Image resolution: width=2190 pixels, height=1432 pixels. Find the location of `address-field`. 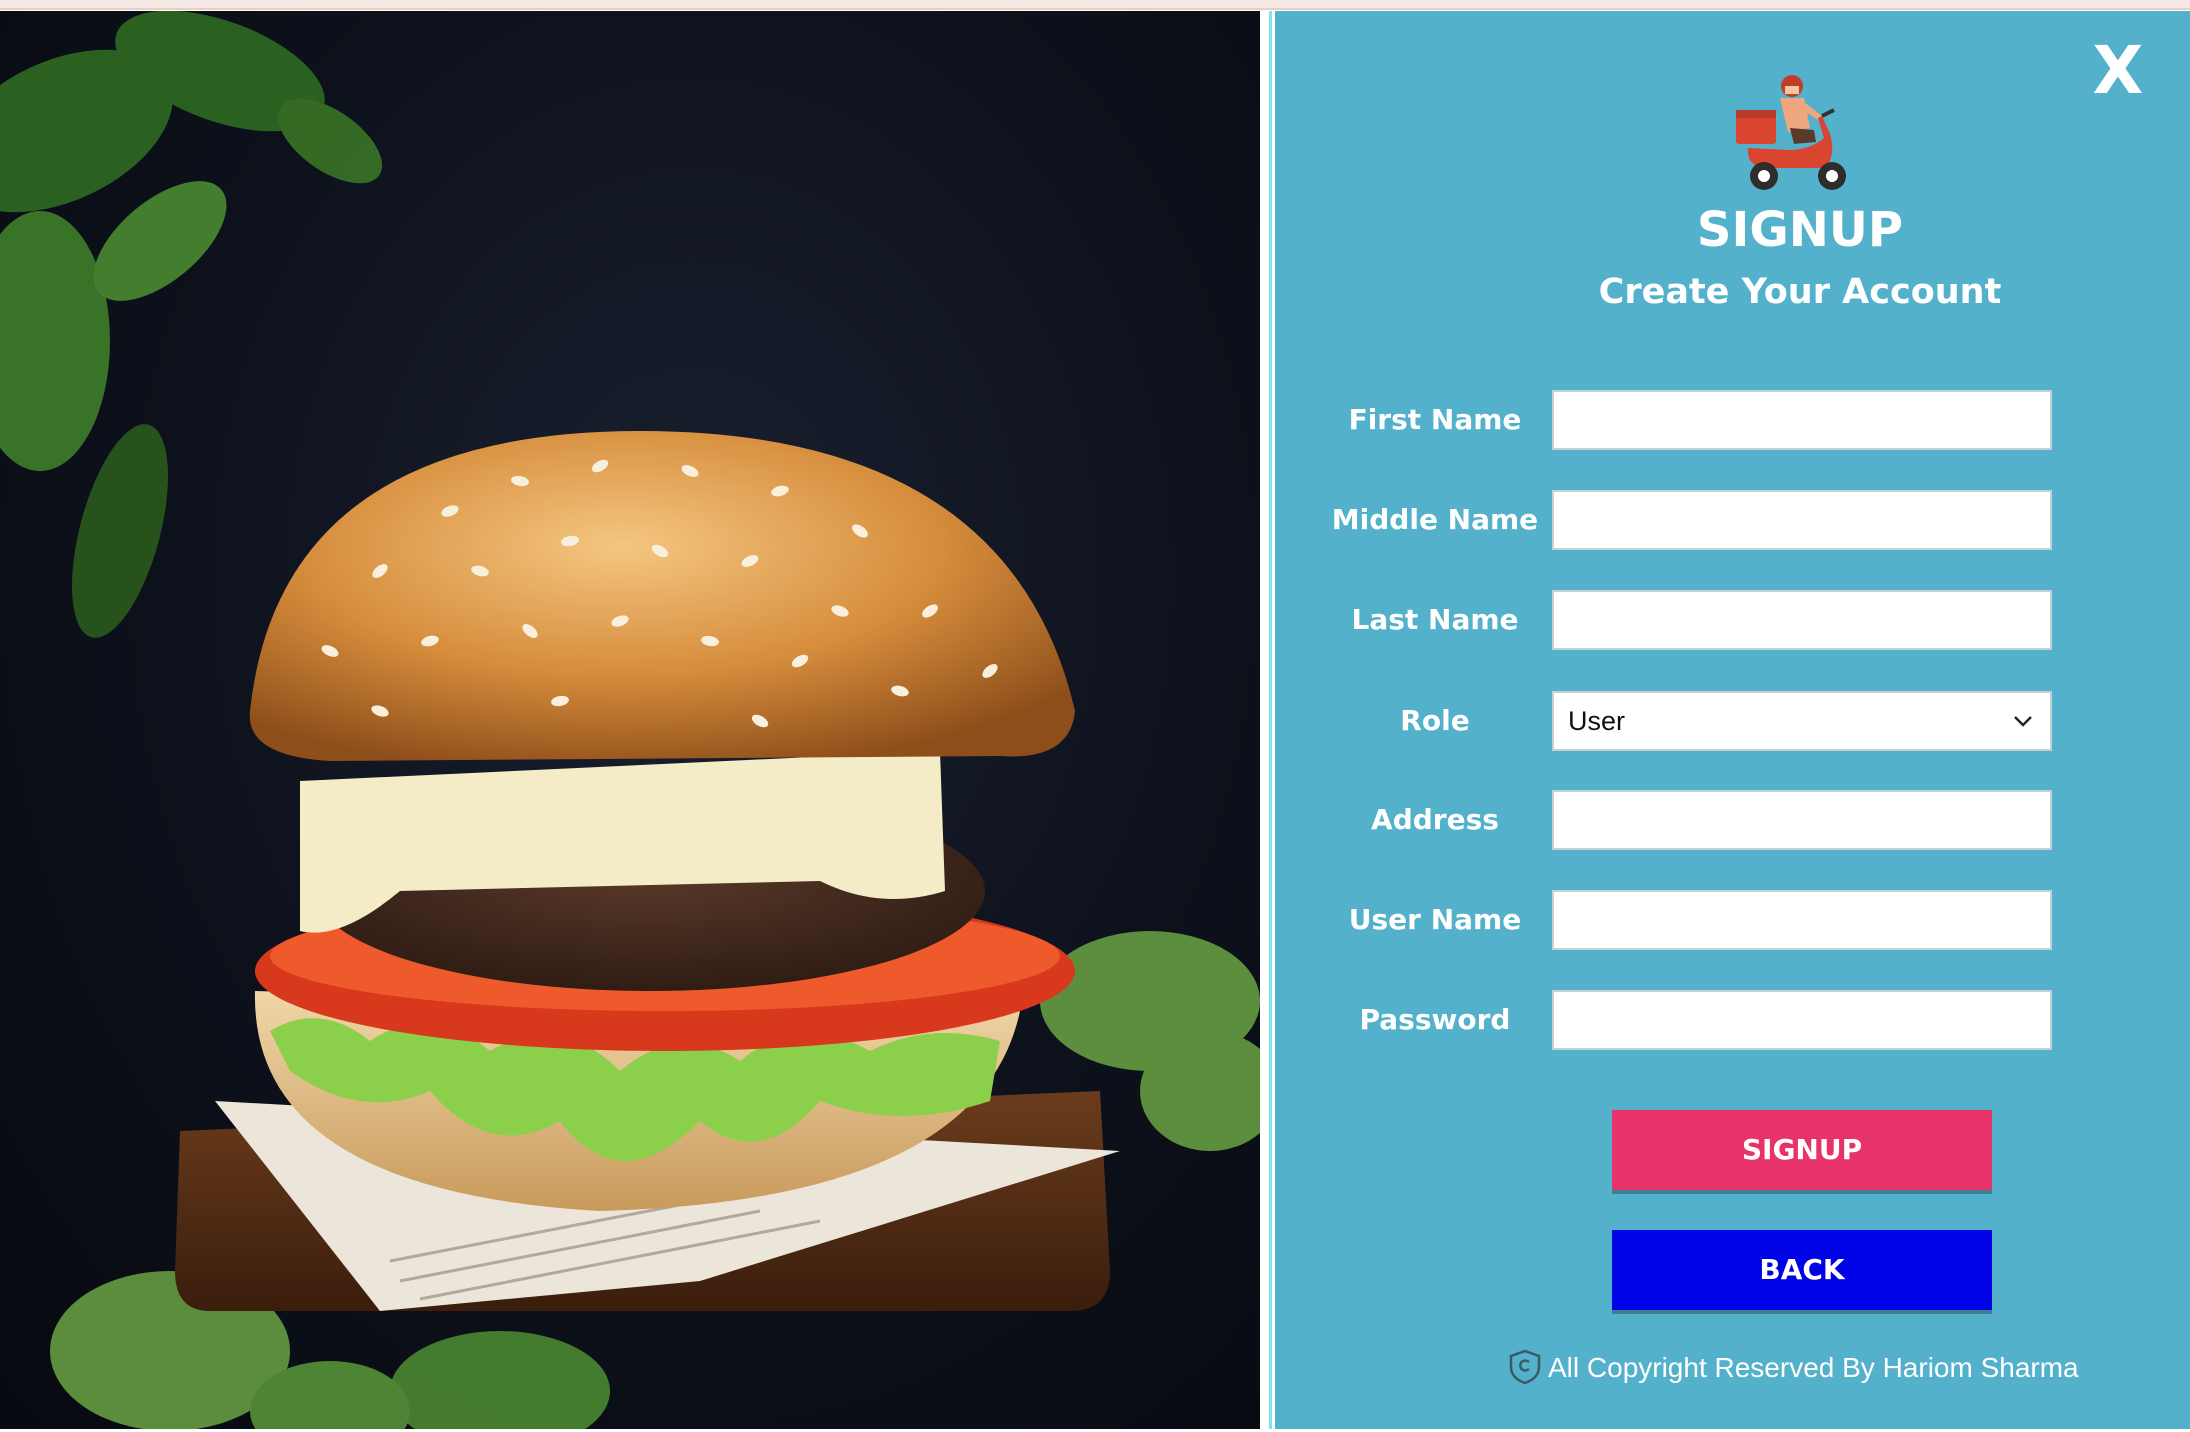

address-field is located at coordinates (1802, 820).